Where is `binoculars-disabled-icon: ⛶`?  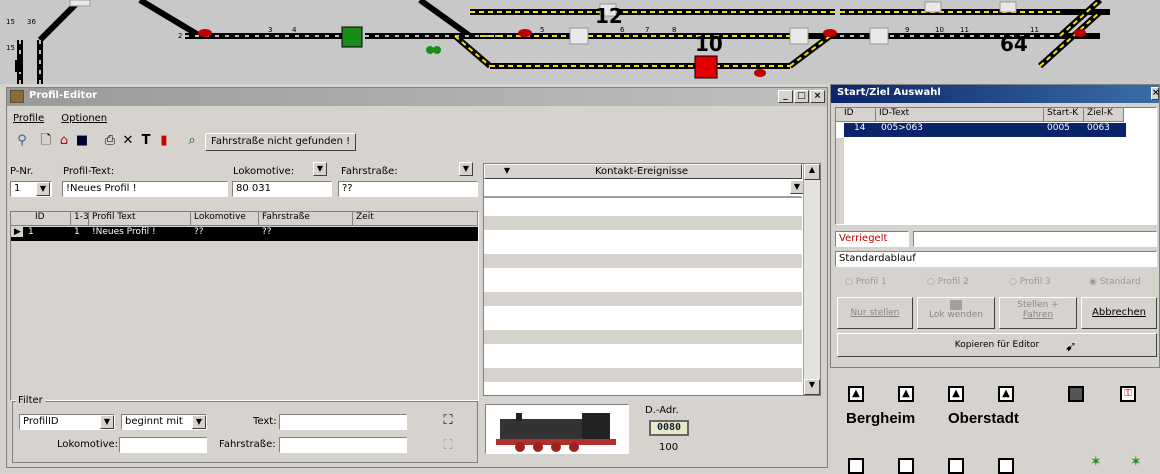
binoculars-disabled-icon: ⛶ is located at coordinates (448, 445).